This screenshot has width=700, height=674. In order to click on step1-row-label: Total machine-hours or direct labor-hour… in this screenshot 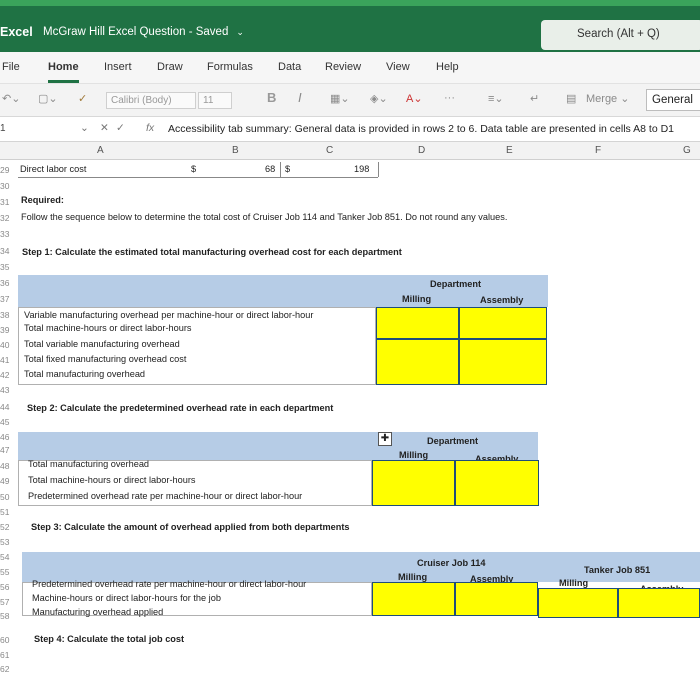, I will do `click(108, 328)`.